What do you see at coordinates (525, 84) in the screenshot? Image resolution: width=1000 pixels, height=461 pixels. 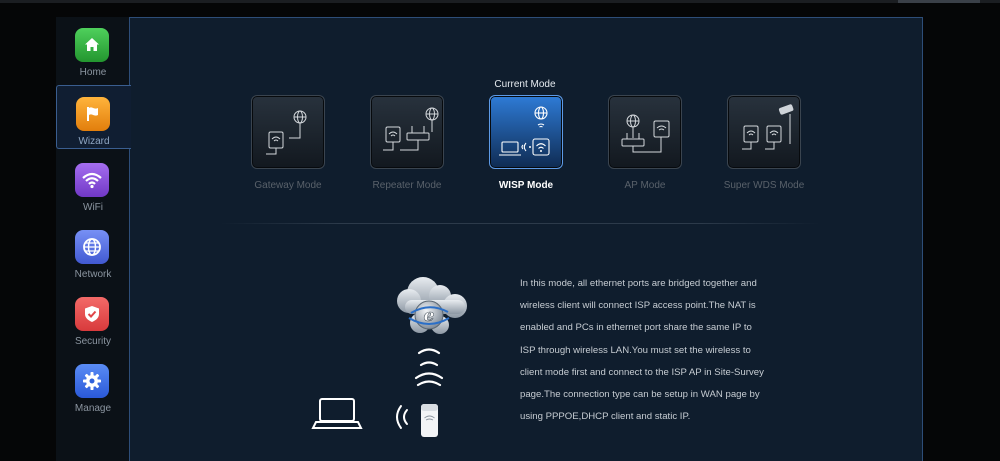 I see `current-mode-label: Current Mode` at bounding box center [525, 84].